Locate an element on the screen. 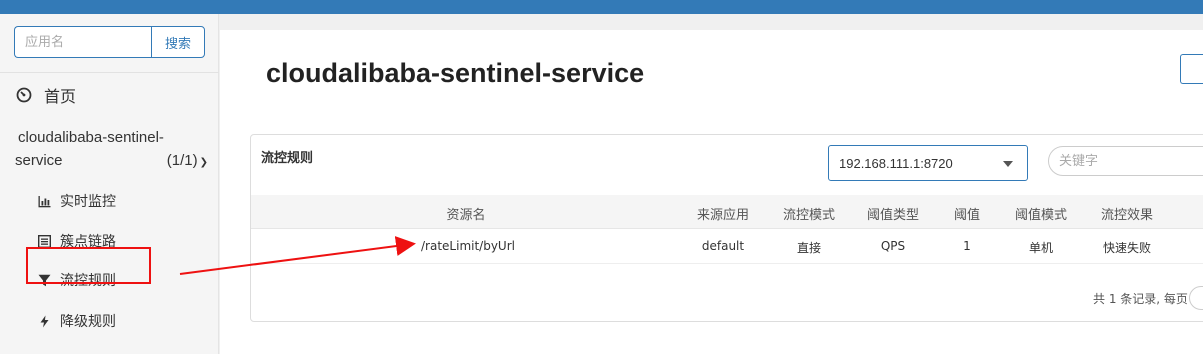 The height and width of the screenshot is (354, 1203). sidebar-item-degrade-rules: 降级规则 is located at coordinates (77, 321).